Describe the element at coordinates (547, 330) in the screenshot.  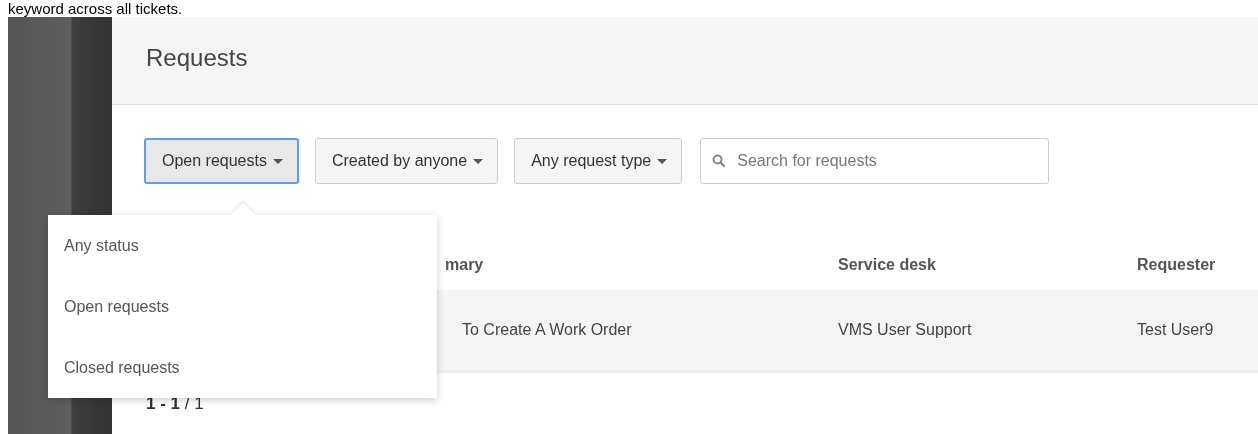
I see `table-cell-text: To Create A Work Order` at that location.